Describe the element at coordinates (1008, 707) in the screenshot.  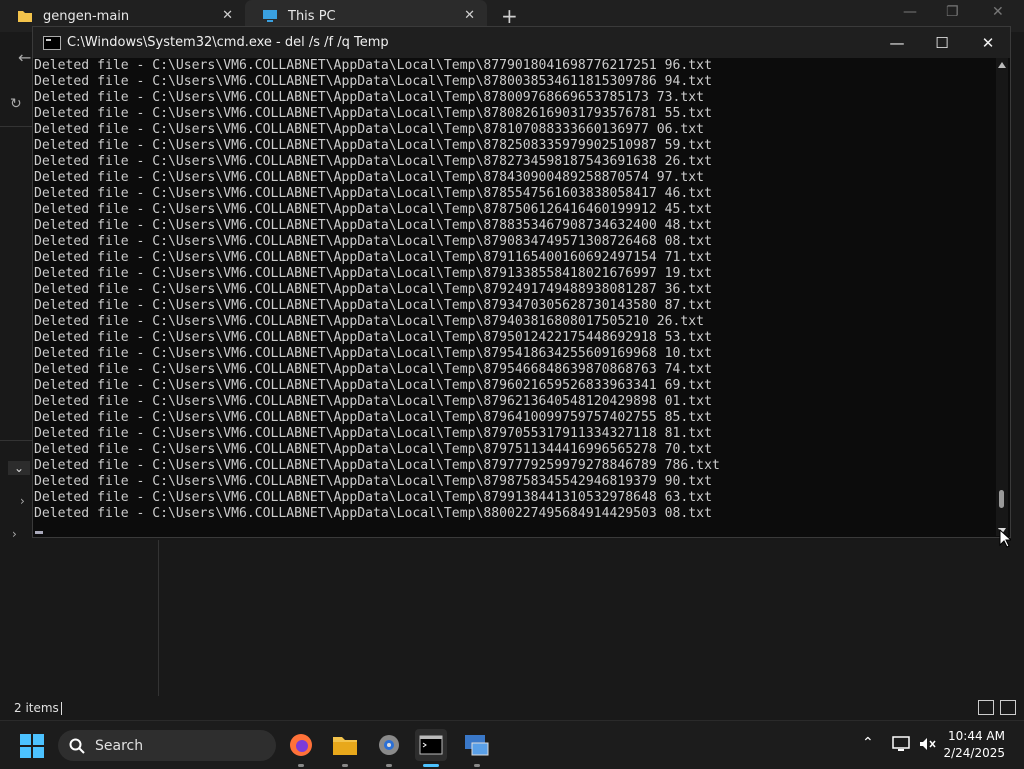
I see `tiles-view-icon` at that location.